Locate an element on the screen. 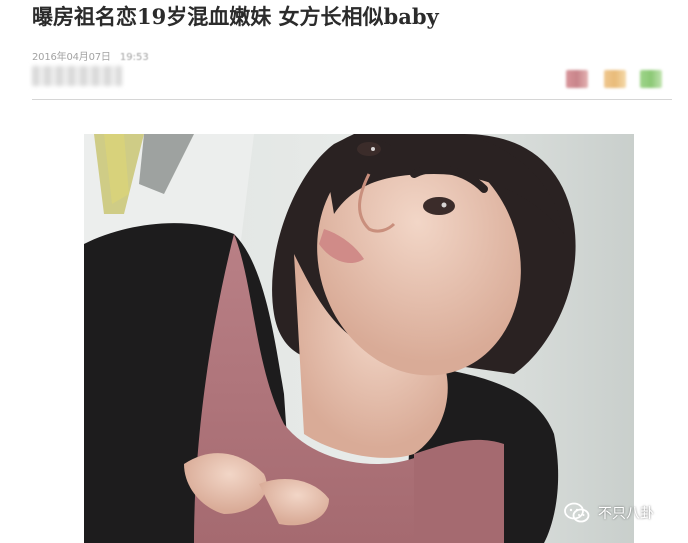  publish-date: 2016年04月07日 is located at coordinates (71, 57).